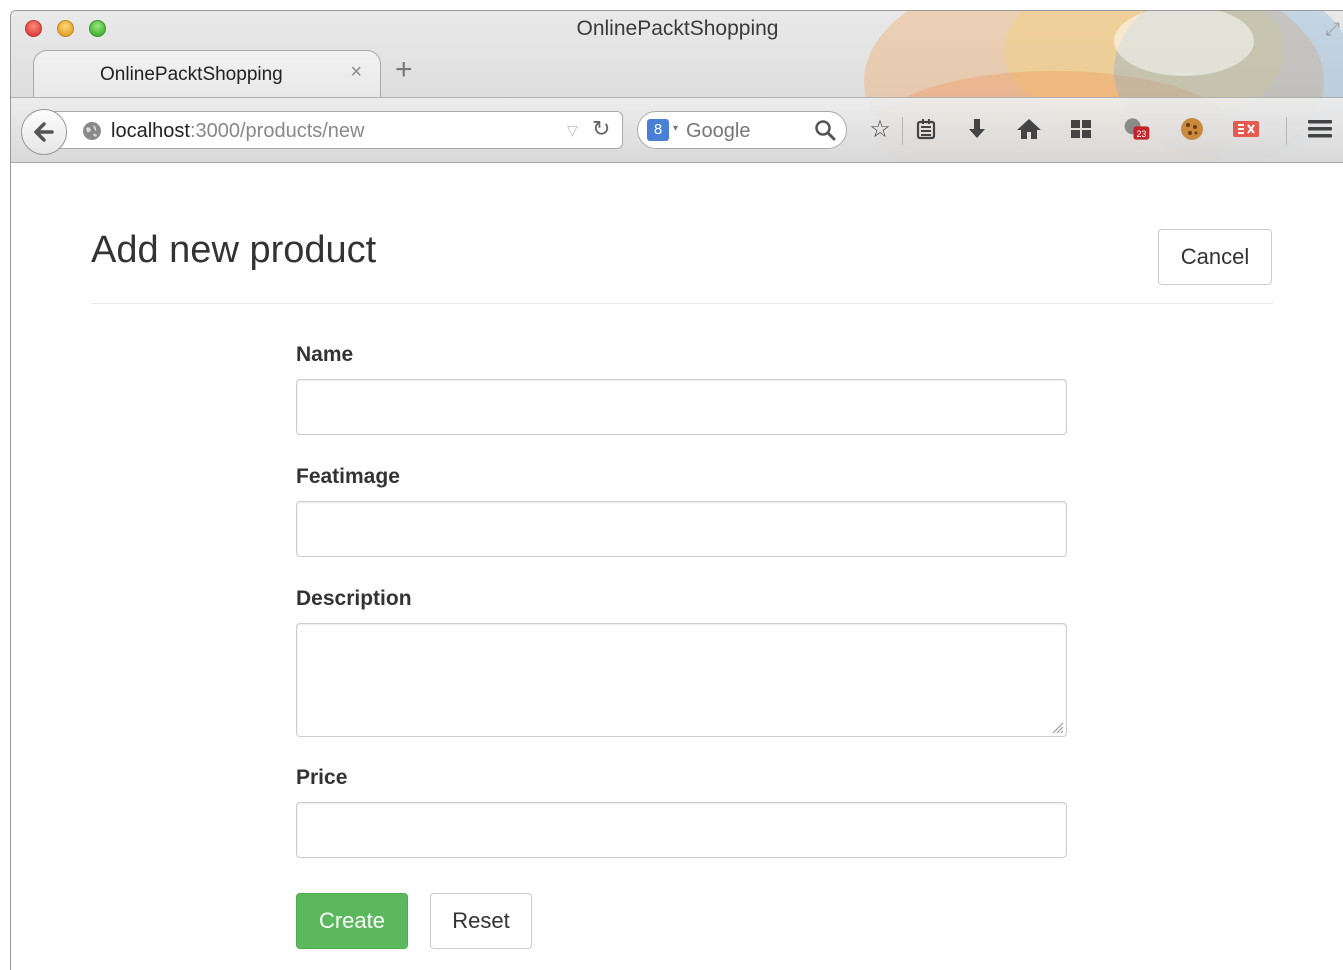 This screenshot has width=1343, height=970. I want to click on search-bar: 8 ▾ Google, so click(742, 130).